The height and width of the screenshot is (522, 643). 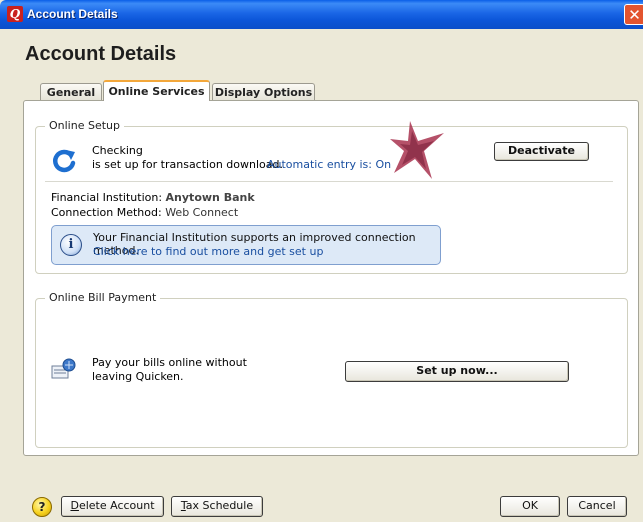 I want to click on cancel-button: Cancel, so click(x=597, y=506).